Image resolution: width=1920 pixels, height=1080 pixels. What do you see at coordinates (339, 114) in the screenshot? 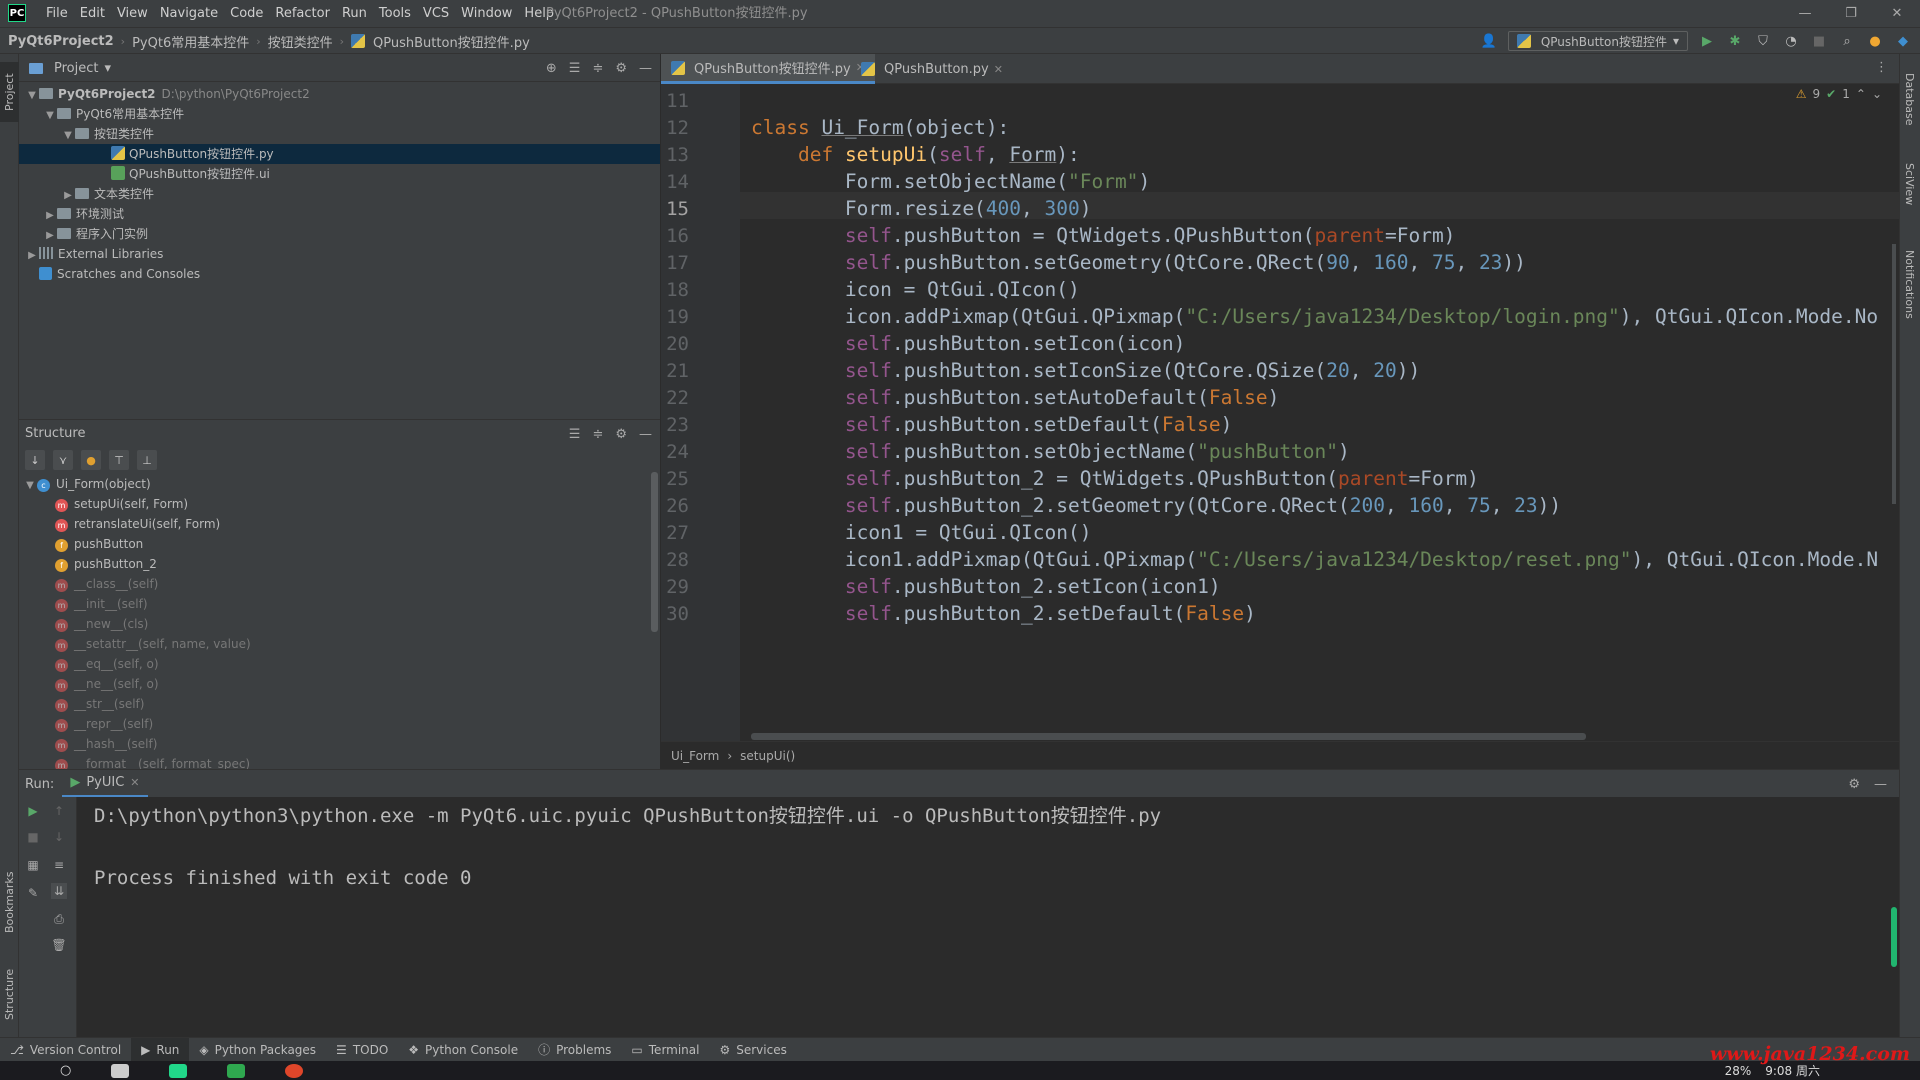
I see `project-tree-item: ▼ PyQt6常用基本控件` at bounding box center [339, 114].